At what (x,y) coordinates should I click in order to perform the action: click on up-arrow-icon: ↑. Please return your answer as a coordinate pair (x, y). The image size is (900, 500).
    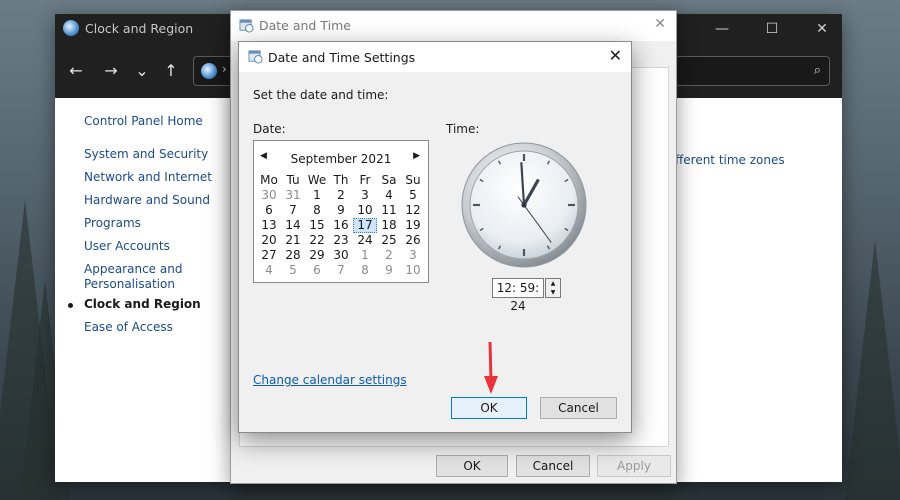
    Looking at the image, I should click on (171, 71).